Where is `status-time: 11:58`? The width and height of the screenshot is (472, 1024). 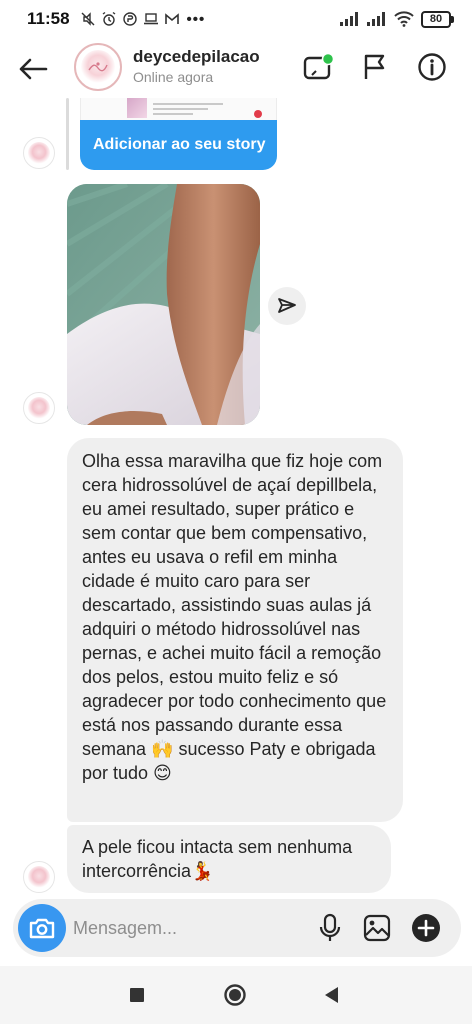 status-time: 11:58 is located at coordinates (48, 18).